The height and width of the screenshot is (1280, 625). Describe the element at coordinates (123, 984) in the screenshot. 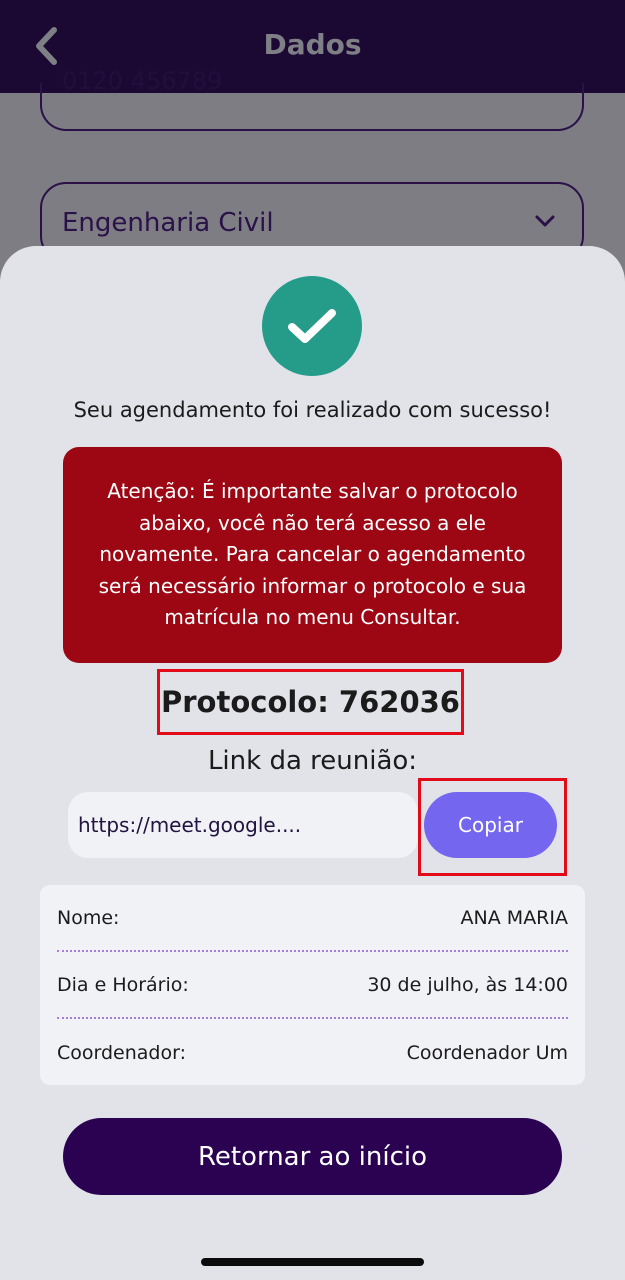

I see `detail-label: Dia e Horário:` at that location.